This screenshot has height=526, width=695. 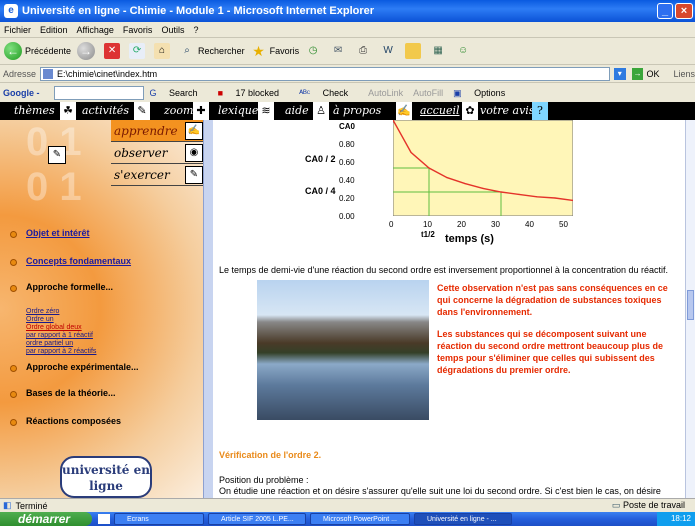 What do you see at coordinates (70, 261) in the screenshot?
I see `link-concepts: Concepts fondamentaux` at bounding box center [70, 261].